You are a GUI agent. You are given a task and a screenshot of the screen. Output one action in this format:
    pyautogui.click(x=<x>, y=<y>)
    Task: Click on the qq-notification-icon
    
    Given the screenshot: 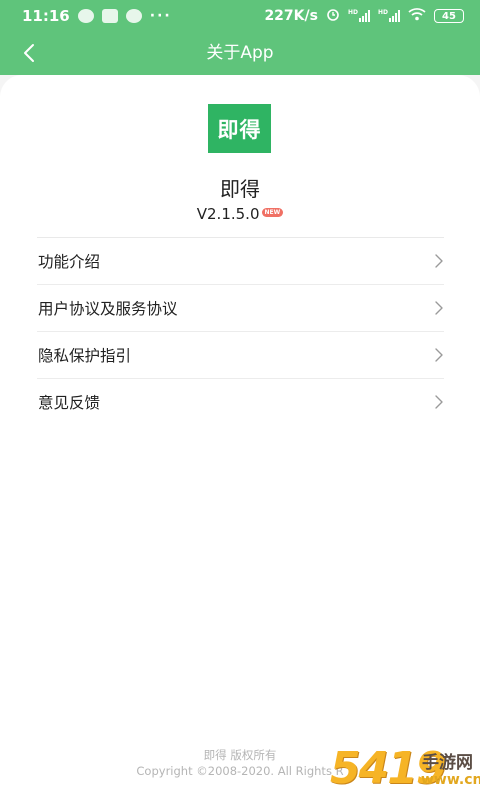 What is the action you would take?
    pyautogui.click(x=85, y=16)
    